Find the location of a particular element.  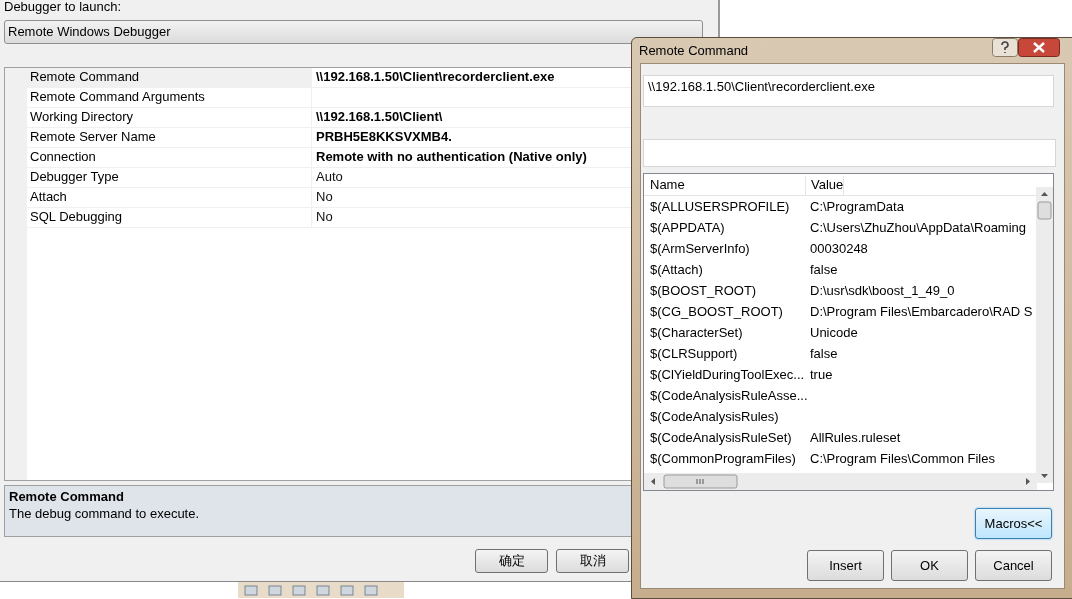

help-icon is located at coordinates (1005, 47).